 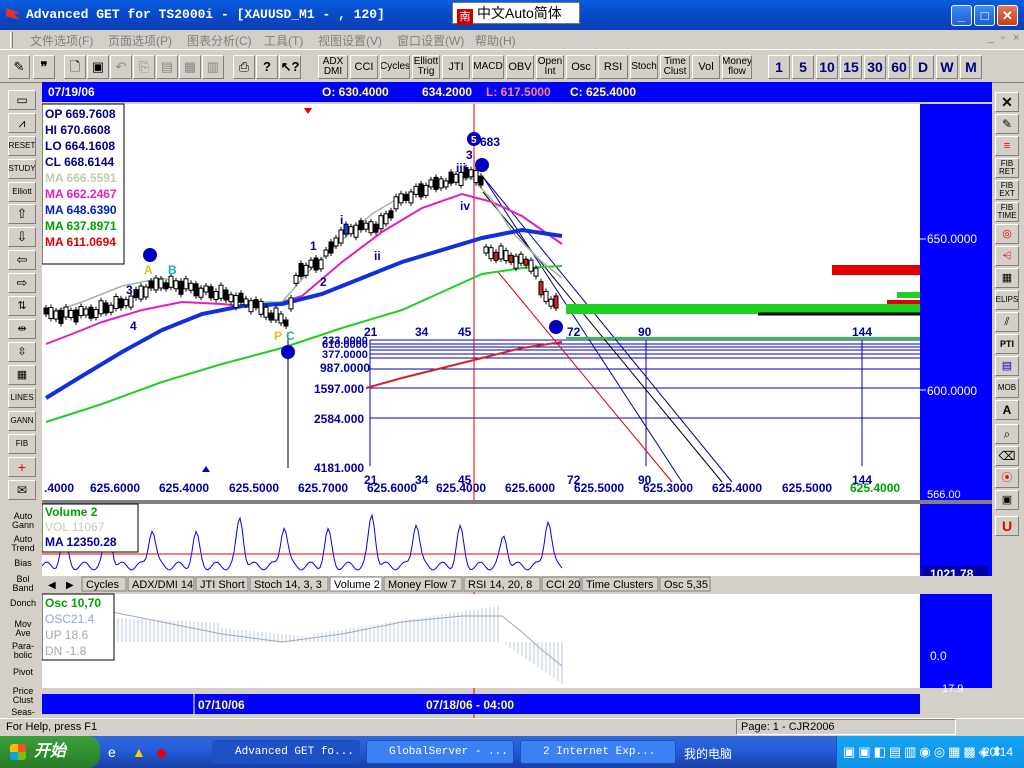 What do you see at coordinates (22, 123) in the screenshot?
I see `pattern-icon: ⩘` at bounding box center [22, 123].